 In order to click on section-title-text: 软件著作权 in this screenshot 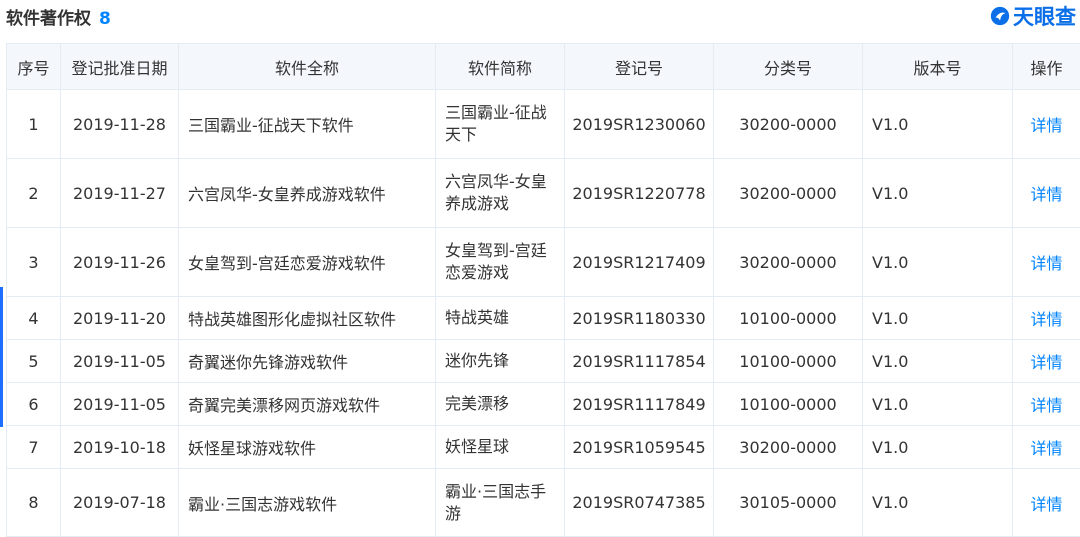, I will do `click(48, 19)`.